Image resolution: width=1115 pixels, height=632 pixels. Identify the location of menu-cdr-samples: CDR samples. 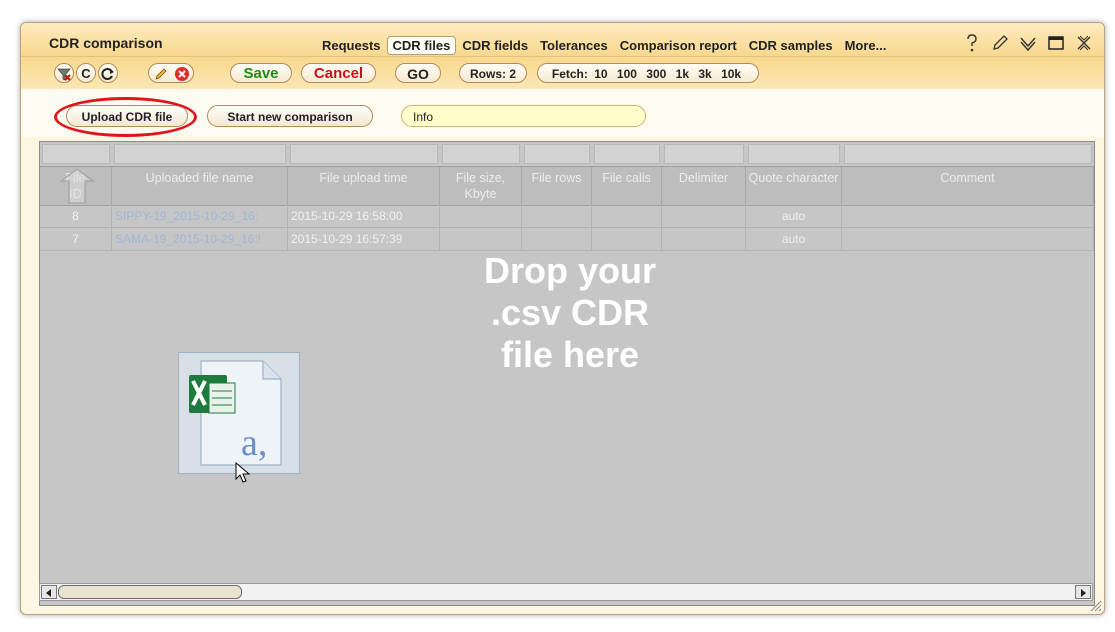
(791, 45).